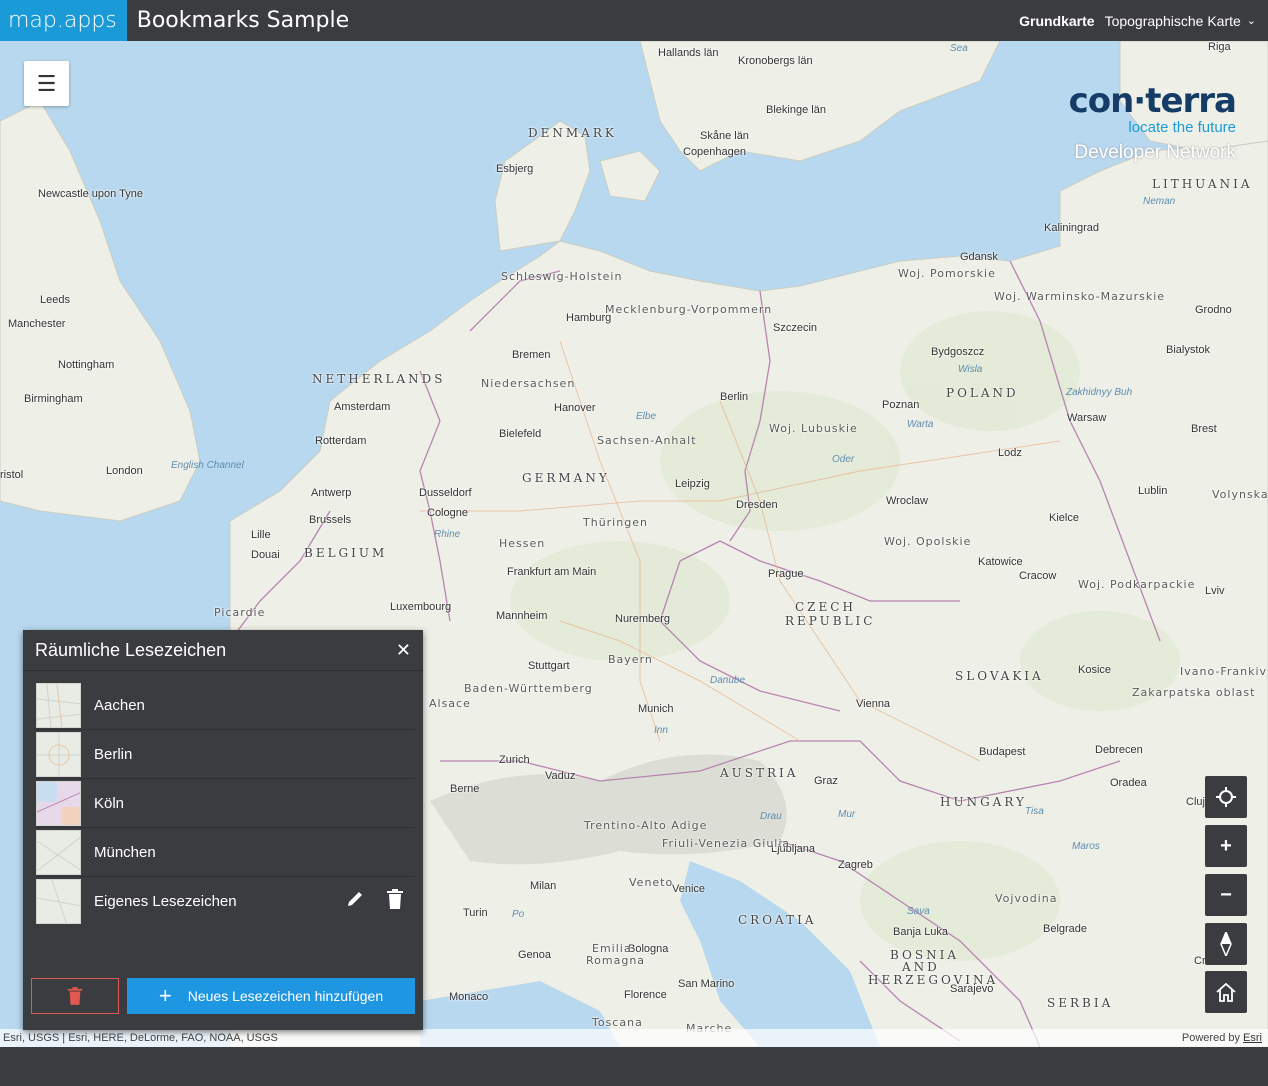  Describe the element at coordinates (847, 814) in the screenshot. I see `map-water: Mur` at that location.